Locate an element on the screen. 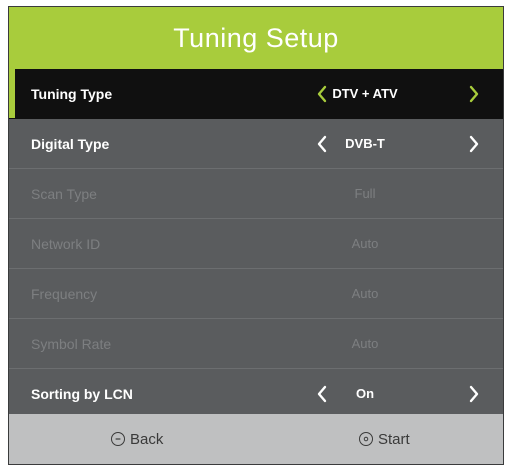 The image size is (512, 471). start-button: Start is located at coordinates (384, 439).